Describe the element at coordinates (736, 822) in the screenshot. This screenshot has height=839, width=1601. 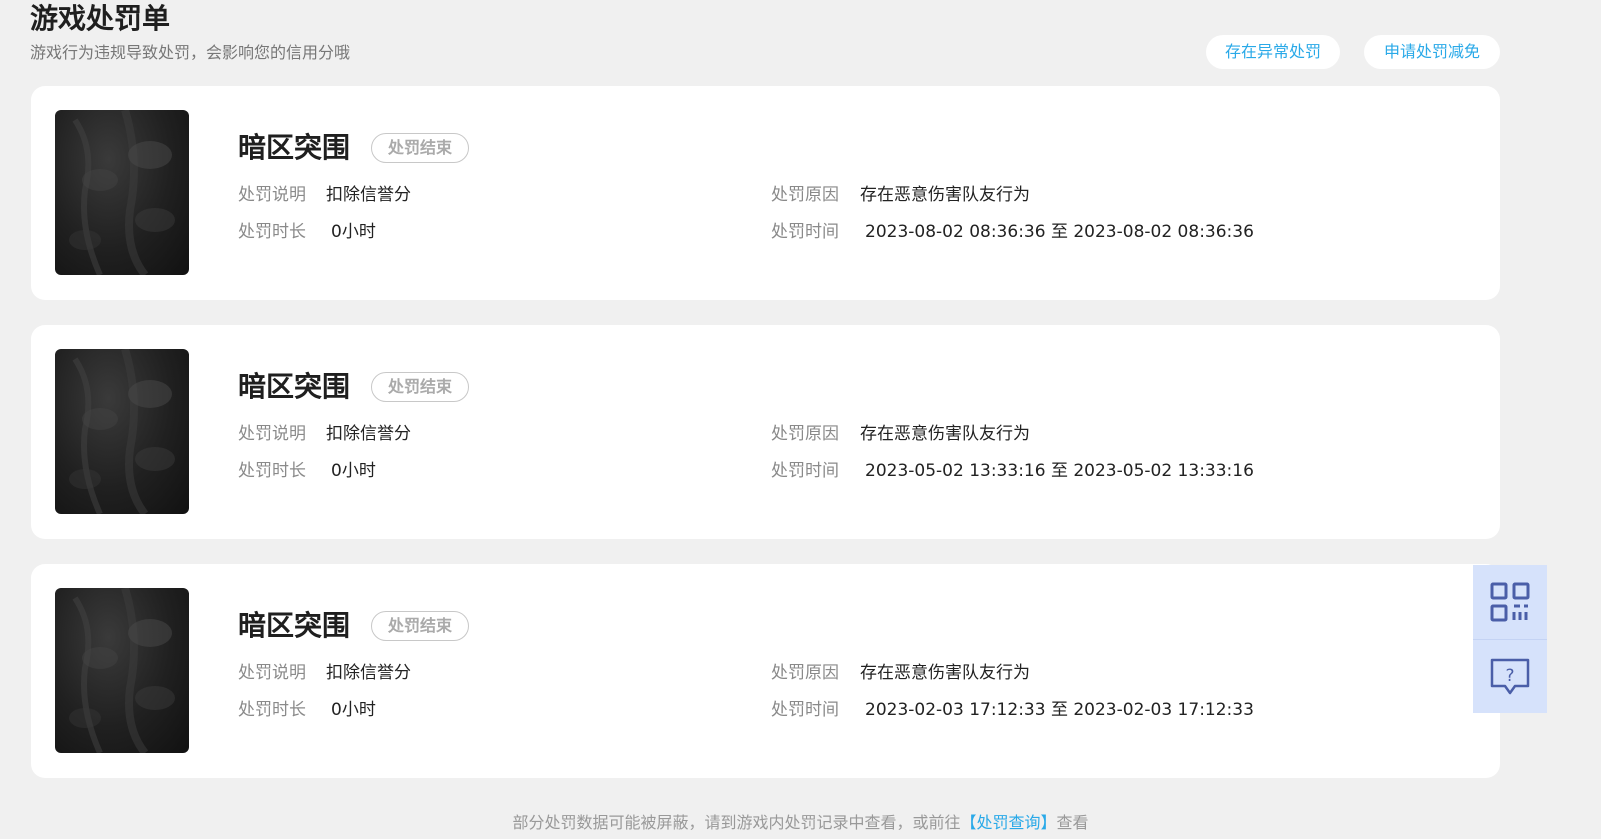
I see `footer-text-before: 部分处罚数据可能被屏蔽，请到游戏内处罚记录中查看，或前往` at that location.